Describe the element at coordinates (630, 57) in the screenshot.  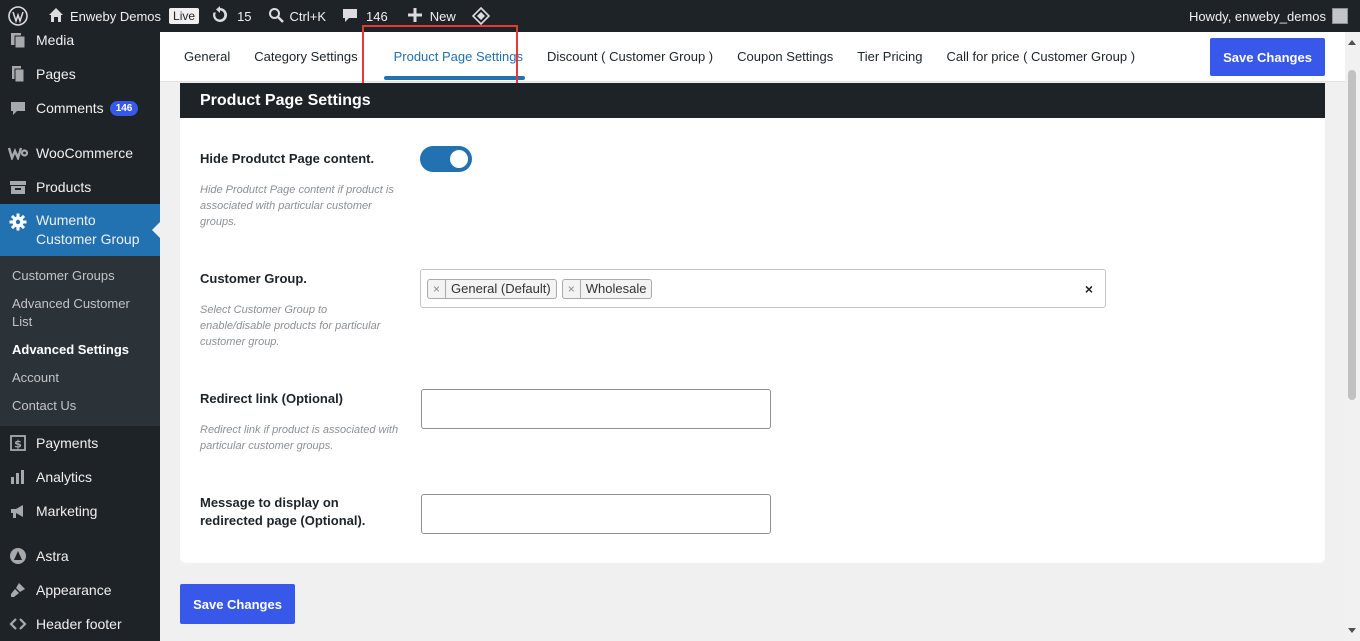
I see `tab-discount-customer-group: Discount ( Customer Group )` at that location.